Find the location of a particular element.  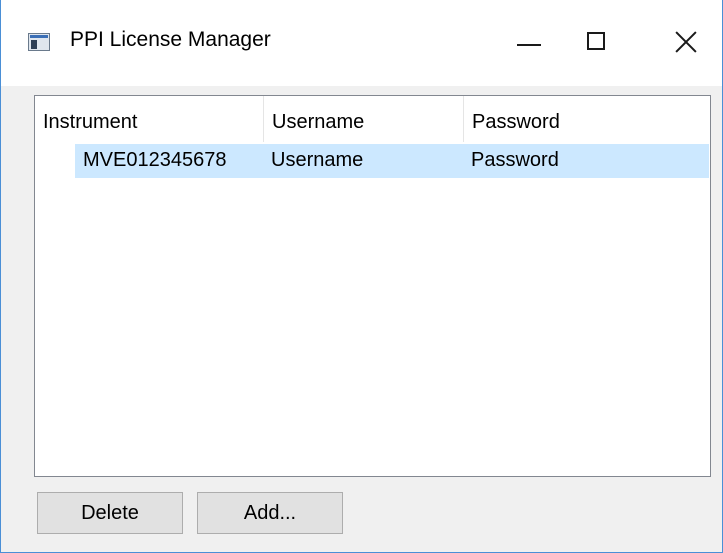

column-header-password: Password is located at coordinates (587, 119).